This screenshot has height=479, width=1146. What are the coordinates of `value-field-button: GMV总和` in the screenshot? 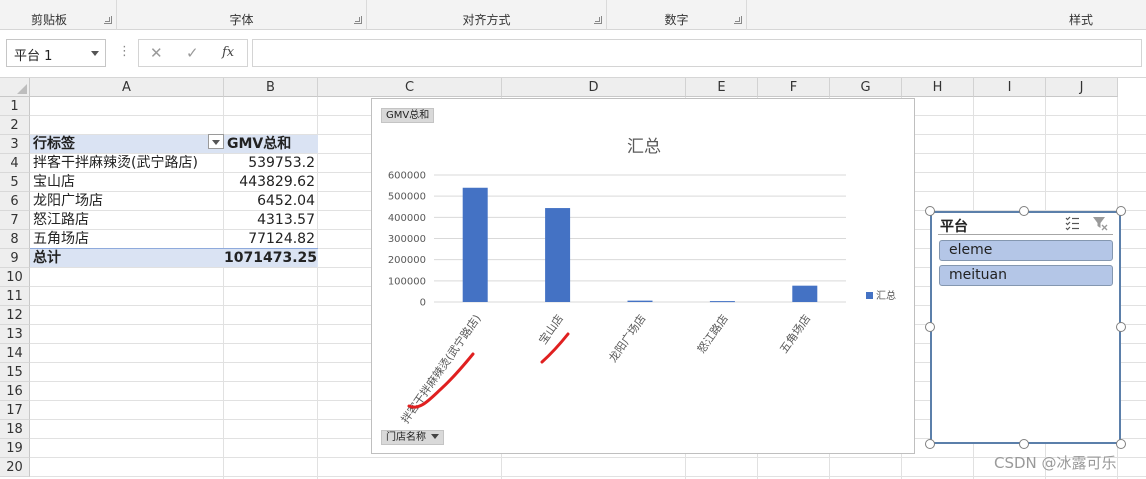 It's located at (408, 115).